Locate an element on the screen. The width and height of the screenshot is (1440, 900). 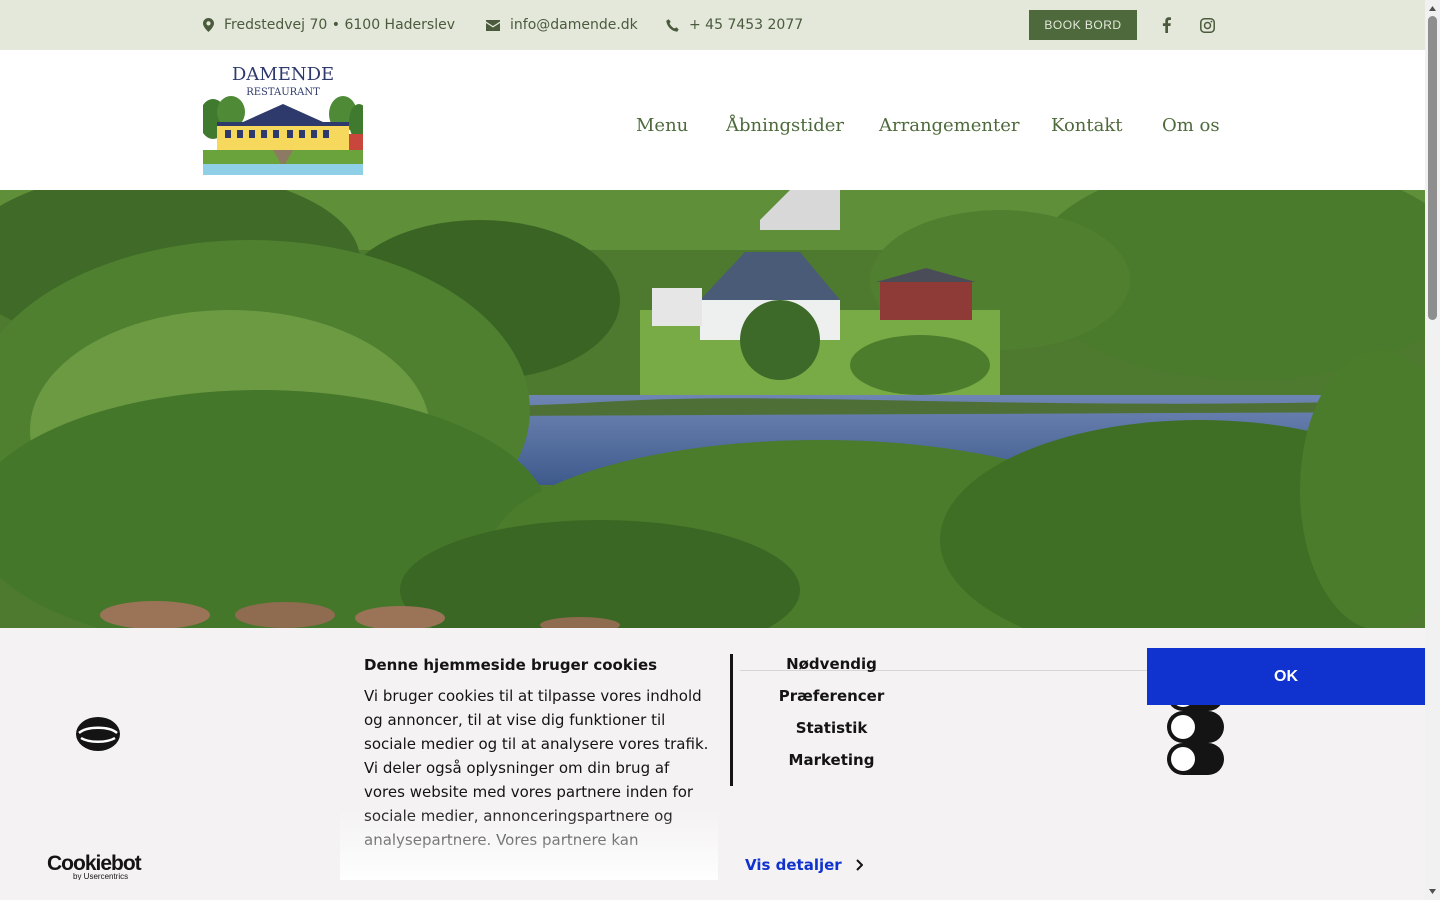
facebook-icon is located at coordinates (1166, 25).